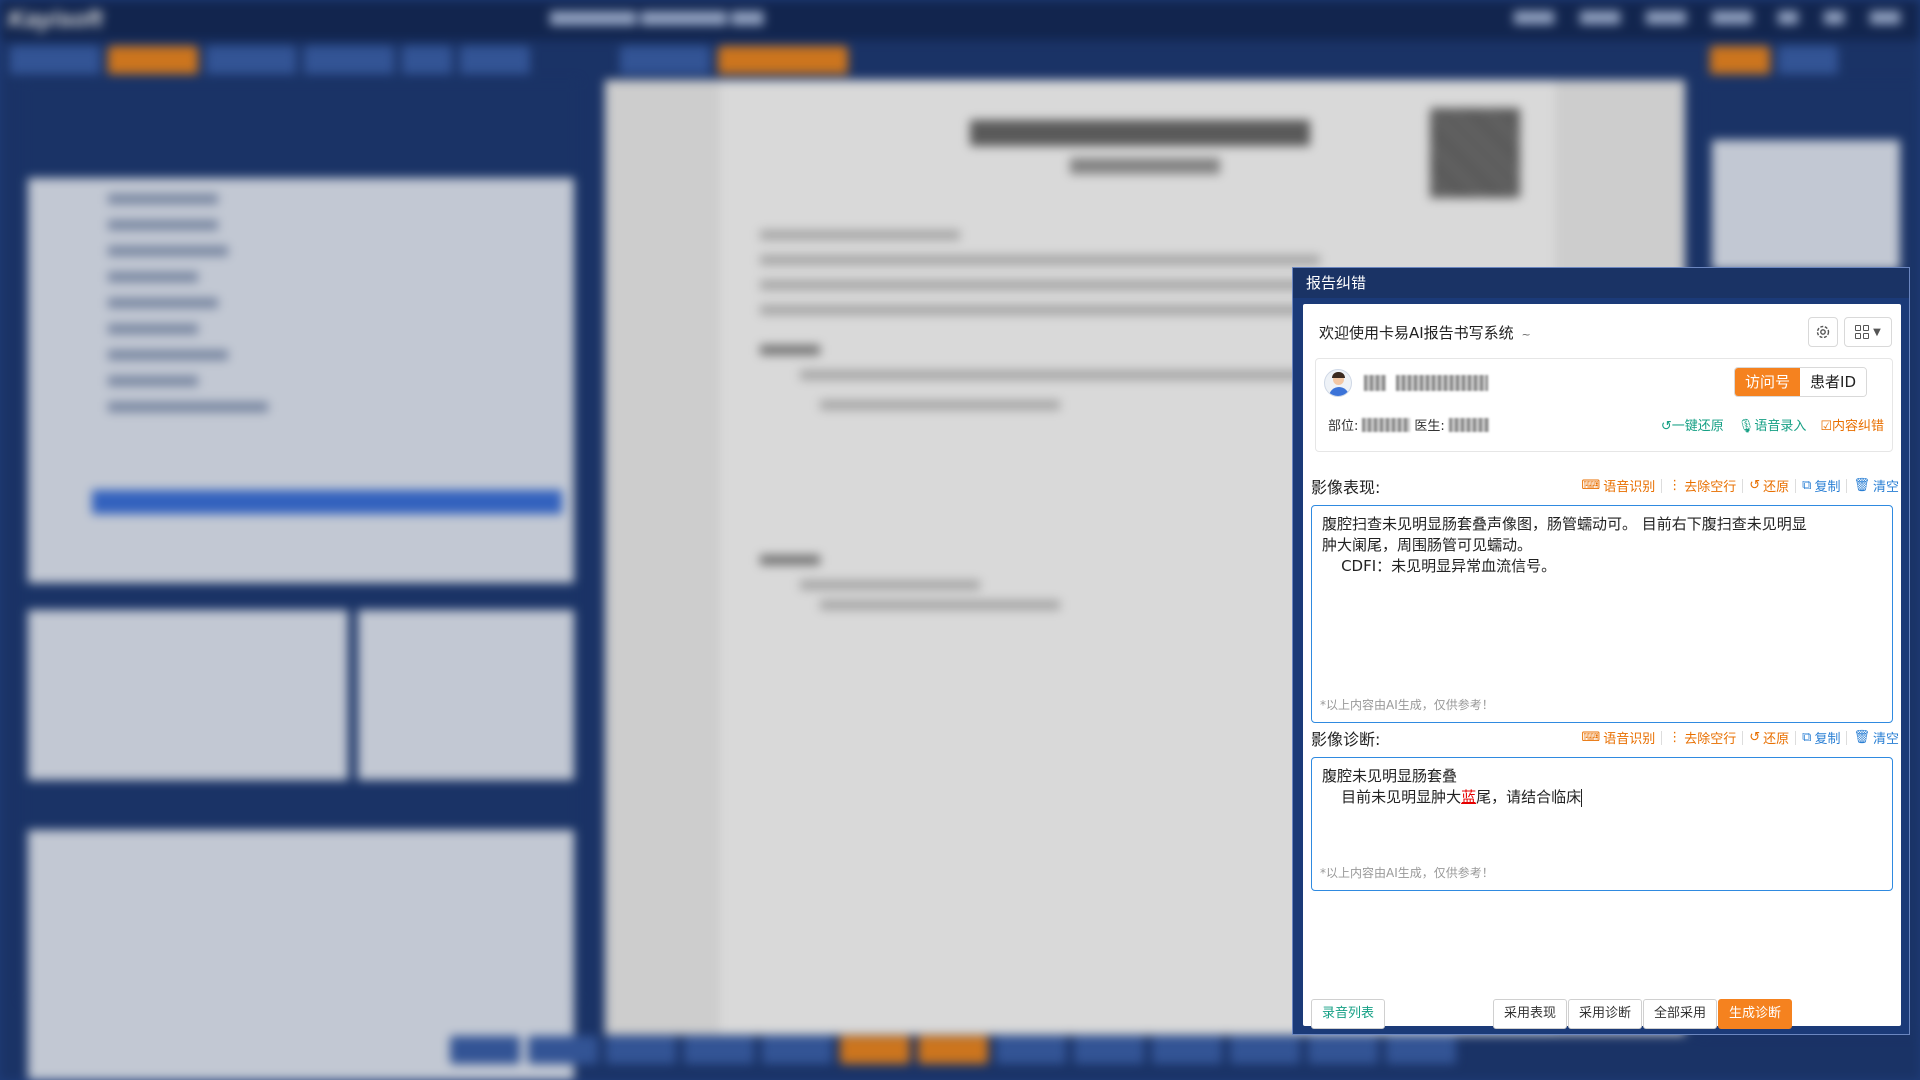 This screenshot has height=1080, width=1920. I want to click on diagnosis-toolbar: ⌨ 语音识别 ⋮ 去除空行 ↺ 还原 ⧉ 复制 🗑 清空, so click(1740, 737).